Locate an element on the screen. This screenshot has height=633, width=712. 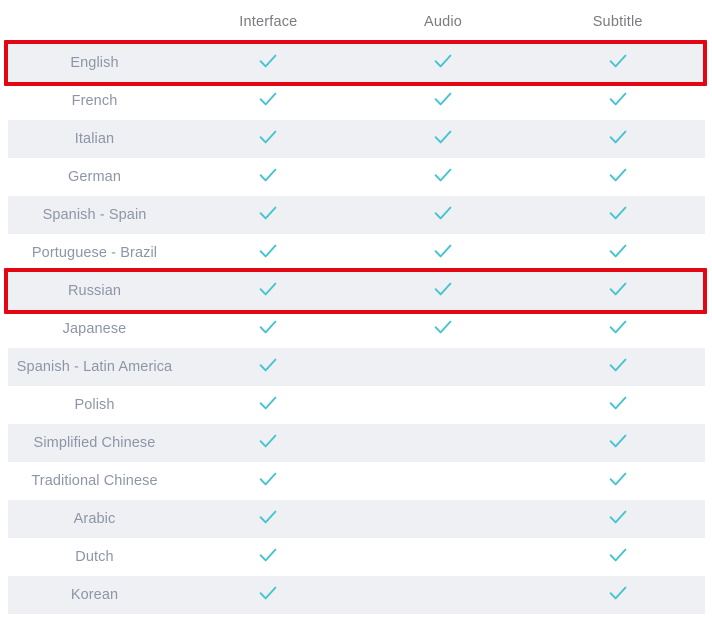
cell-language: Russian is located at coordinates (94, 291).